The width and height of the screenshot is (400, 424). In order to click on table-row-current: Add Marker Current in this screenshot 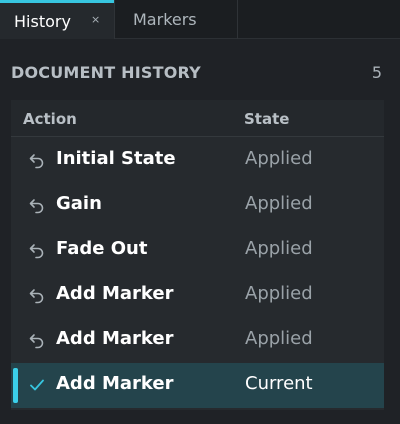, I will do `click(197, 385)`.